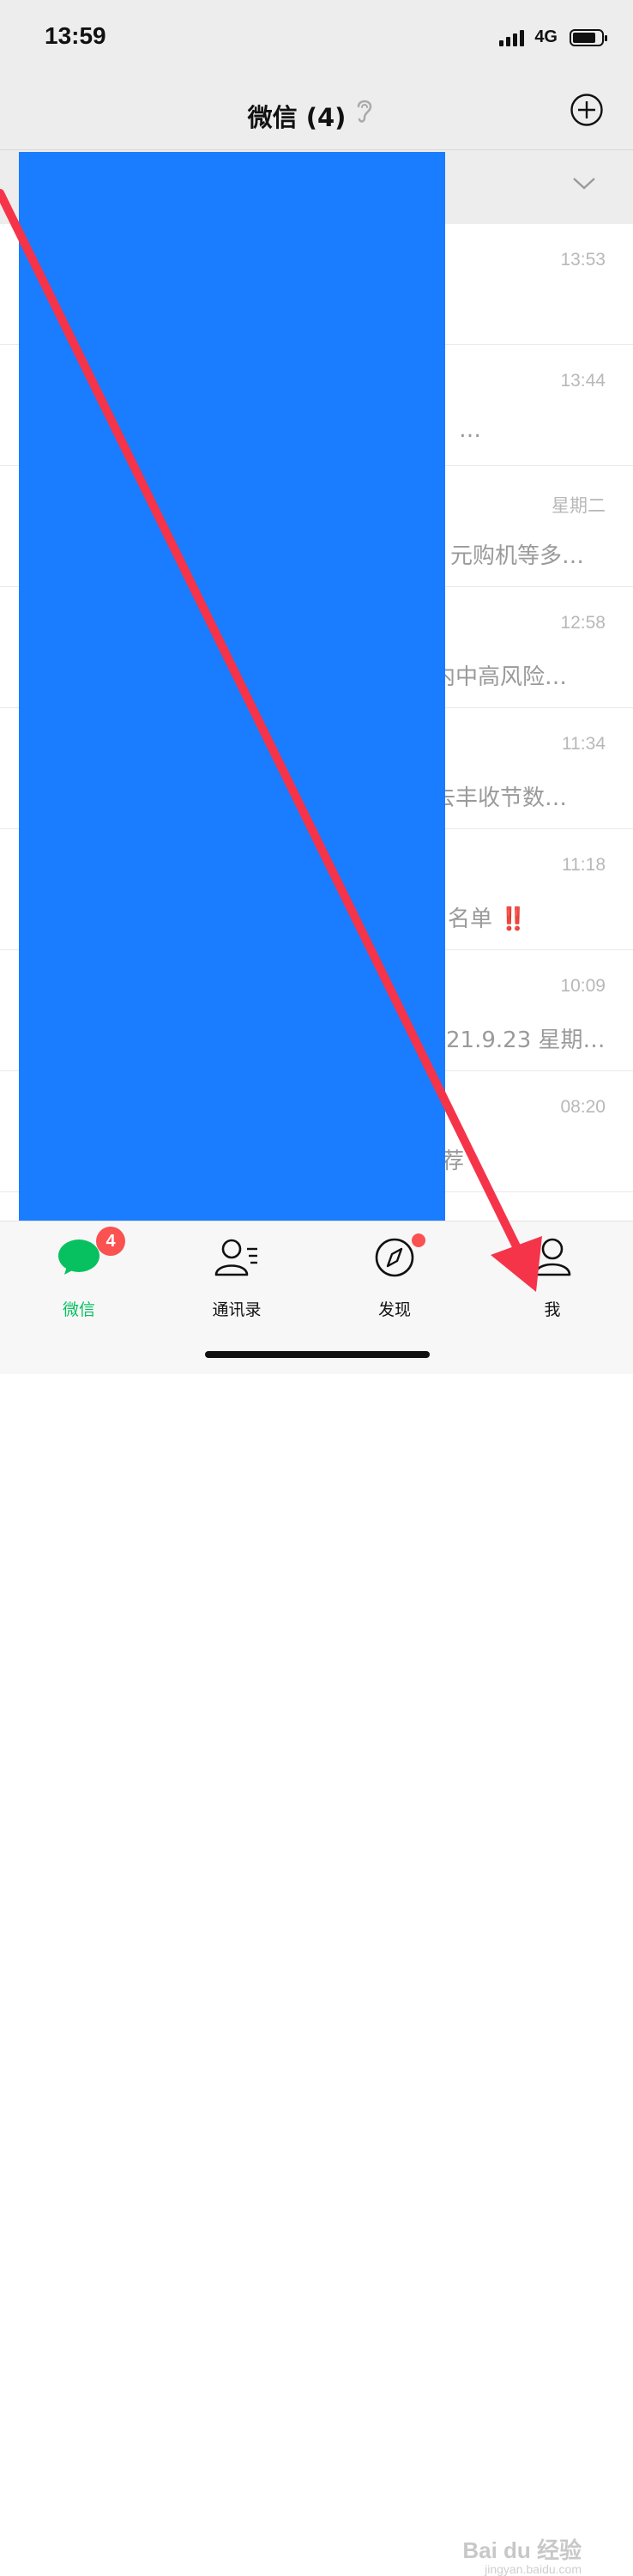 This screenshot has width=633, height=2576. What do you see at coordinates (453, 1161) in the screenshot?
I see `chat-preview: 荐` at bounding box center [453, 1161].